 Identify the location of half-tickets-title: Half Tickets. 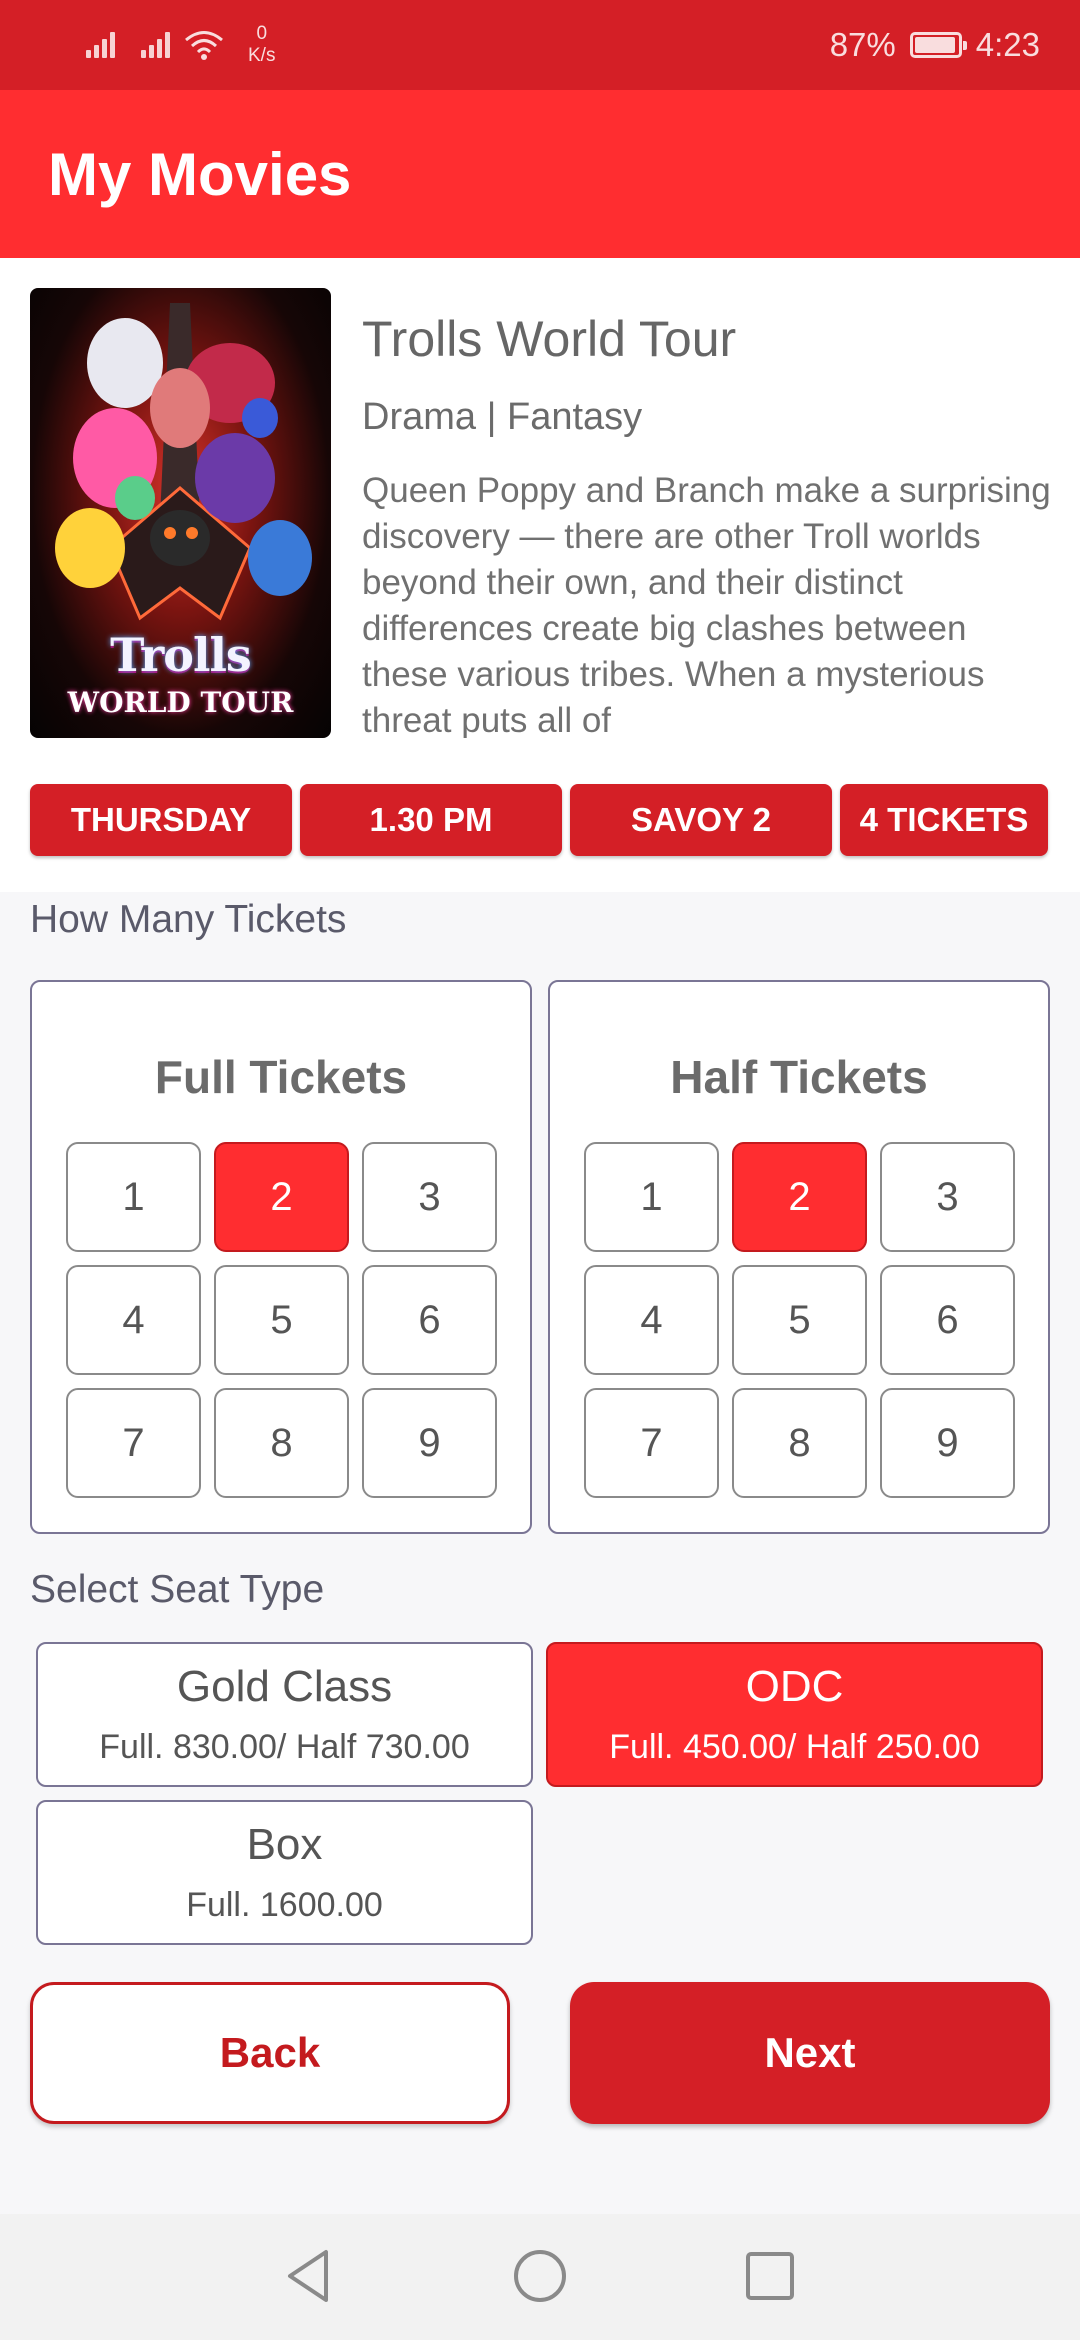
(799, 1077).